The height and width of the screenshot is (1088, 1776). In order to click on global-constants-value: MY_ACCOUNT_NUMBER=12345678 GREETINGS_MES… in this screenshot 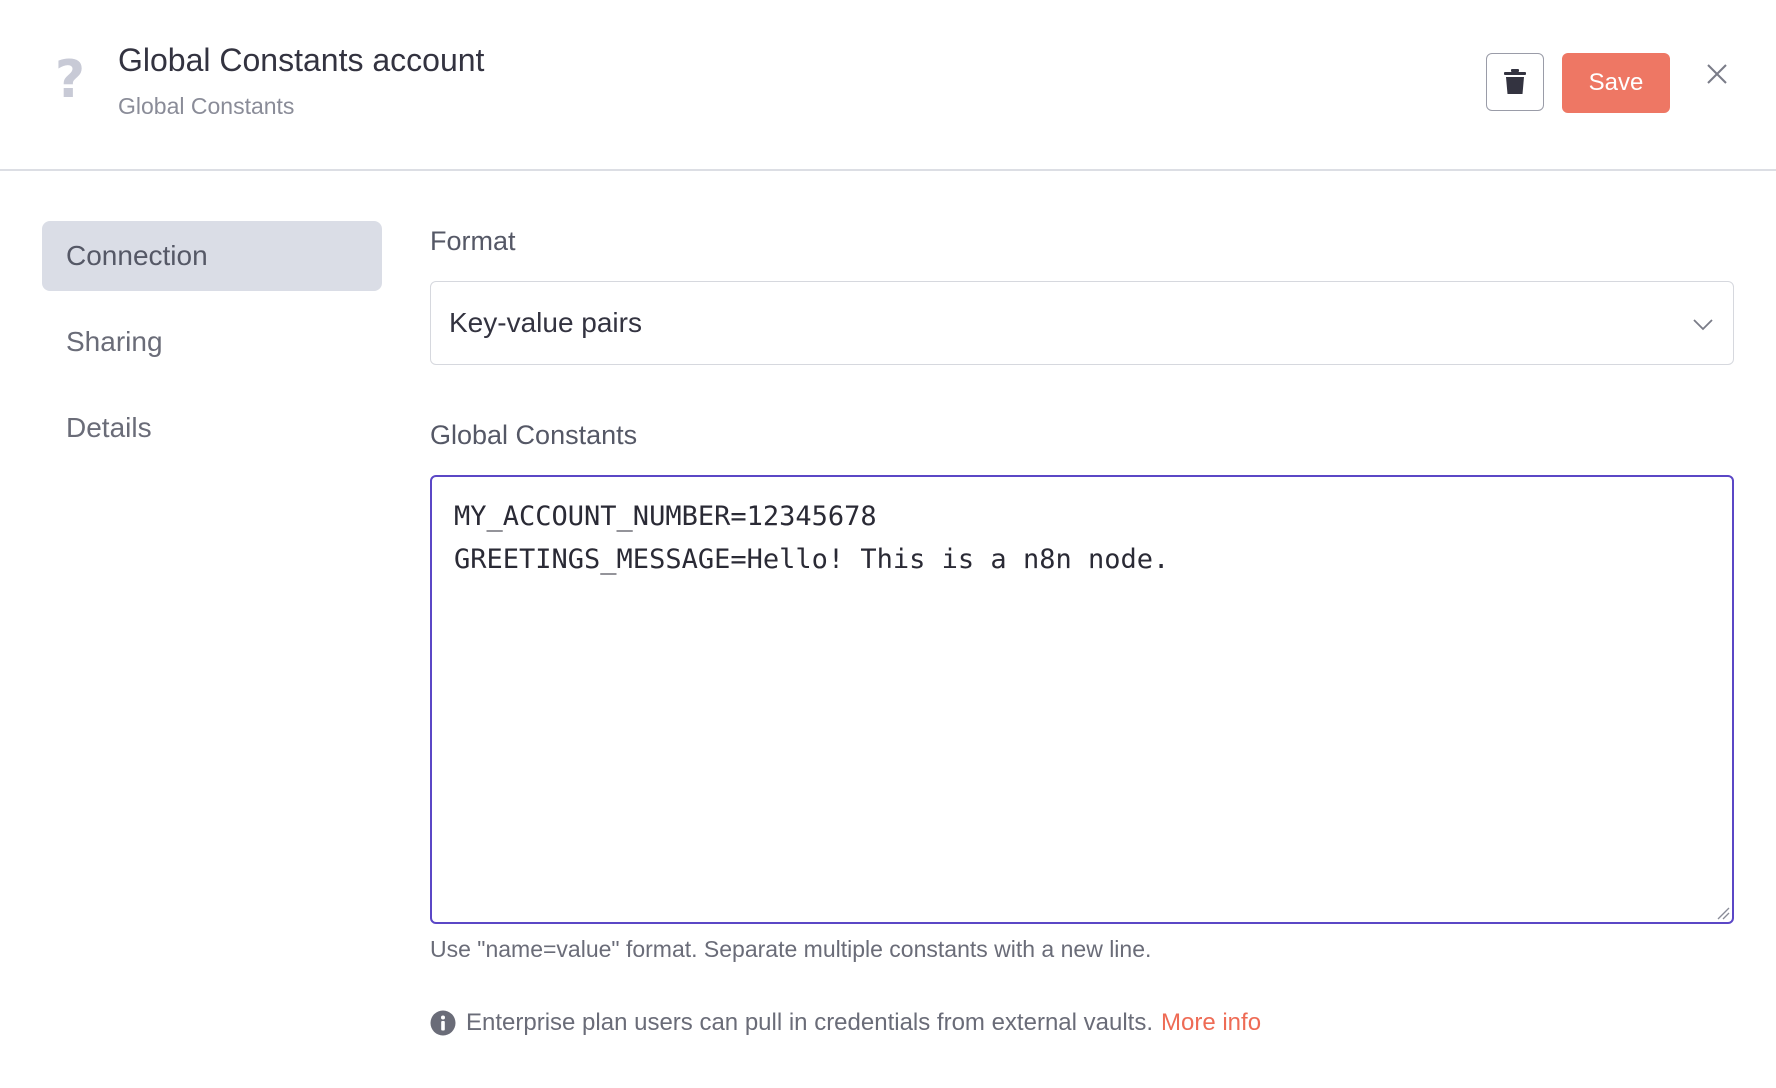, I will do `click(1082, 538)`.